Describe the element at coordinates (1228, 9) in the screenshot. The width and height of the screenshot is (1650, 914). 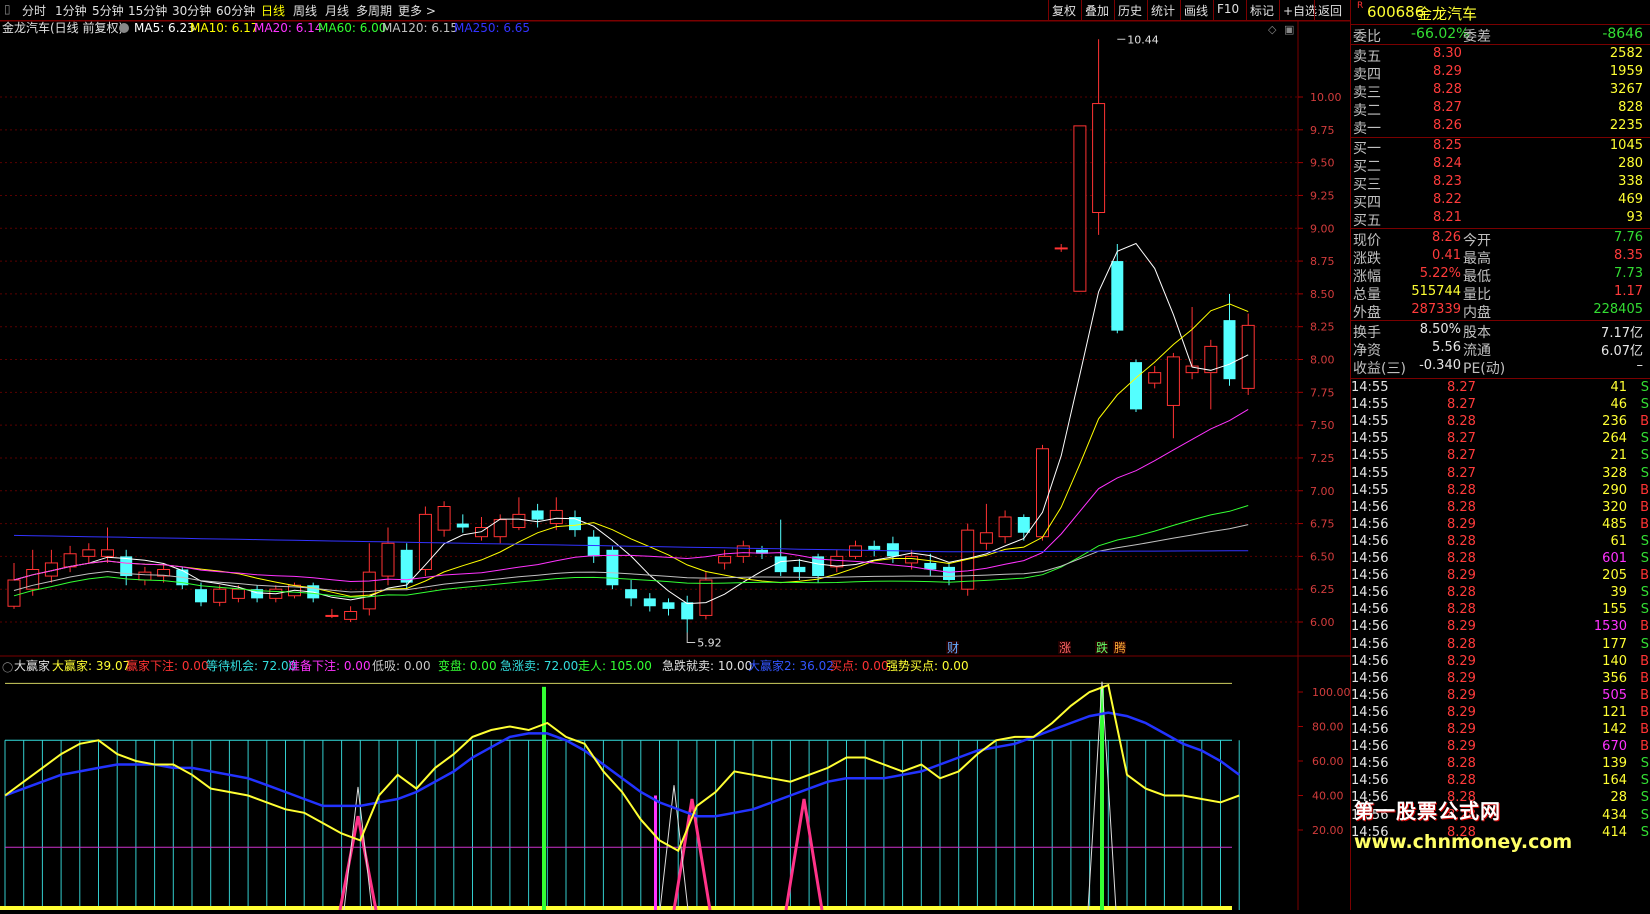
I see `toolbar-button-5: F10` at that location.